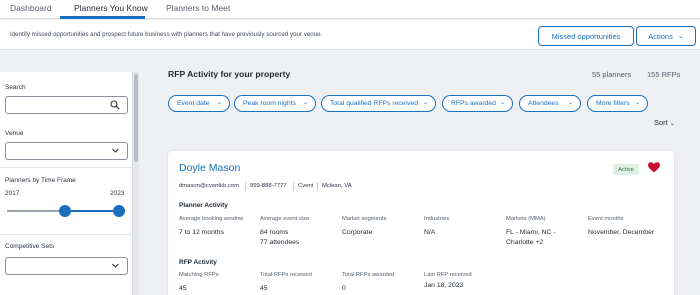 Image resolution: width=700 pixels, height=295 pixels. Describe the element at coordinates (661, 122) in the screenshot. I see `sort-label: Sort` at that location.